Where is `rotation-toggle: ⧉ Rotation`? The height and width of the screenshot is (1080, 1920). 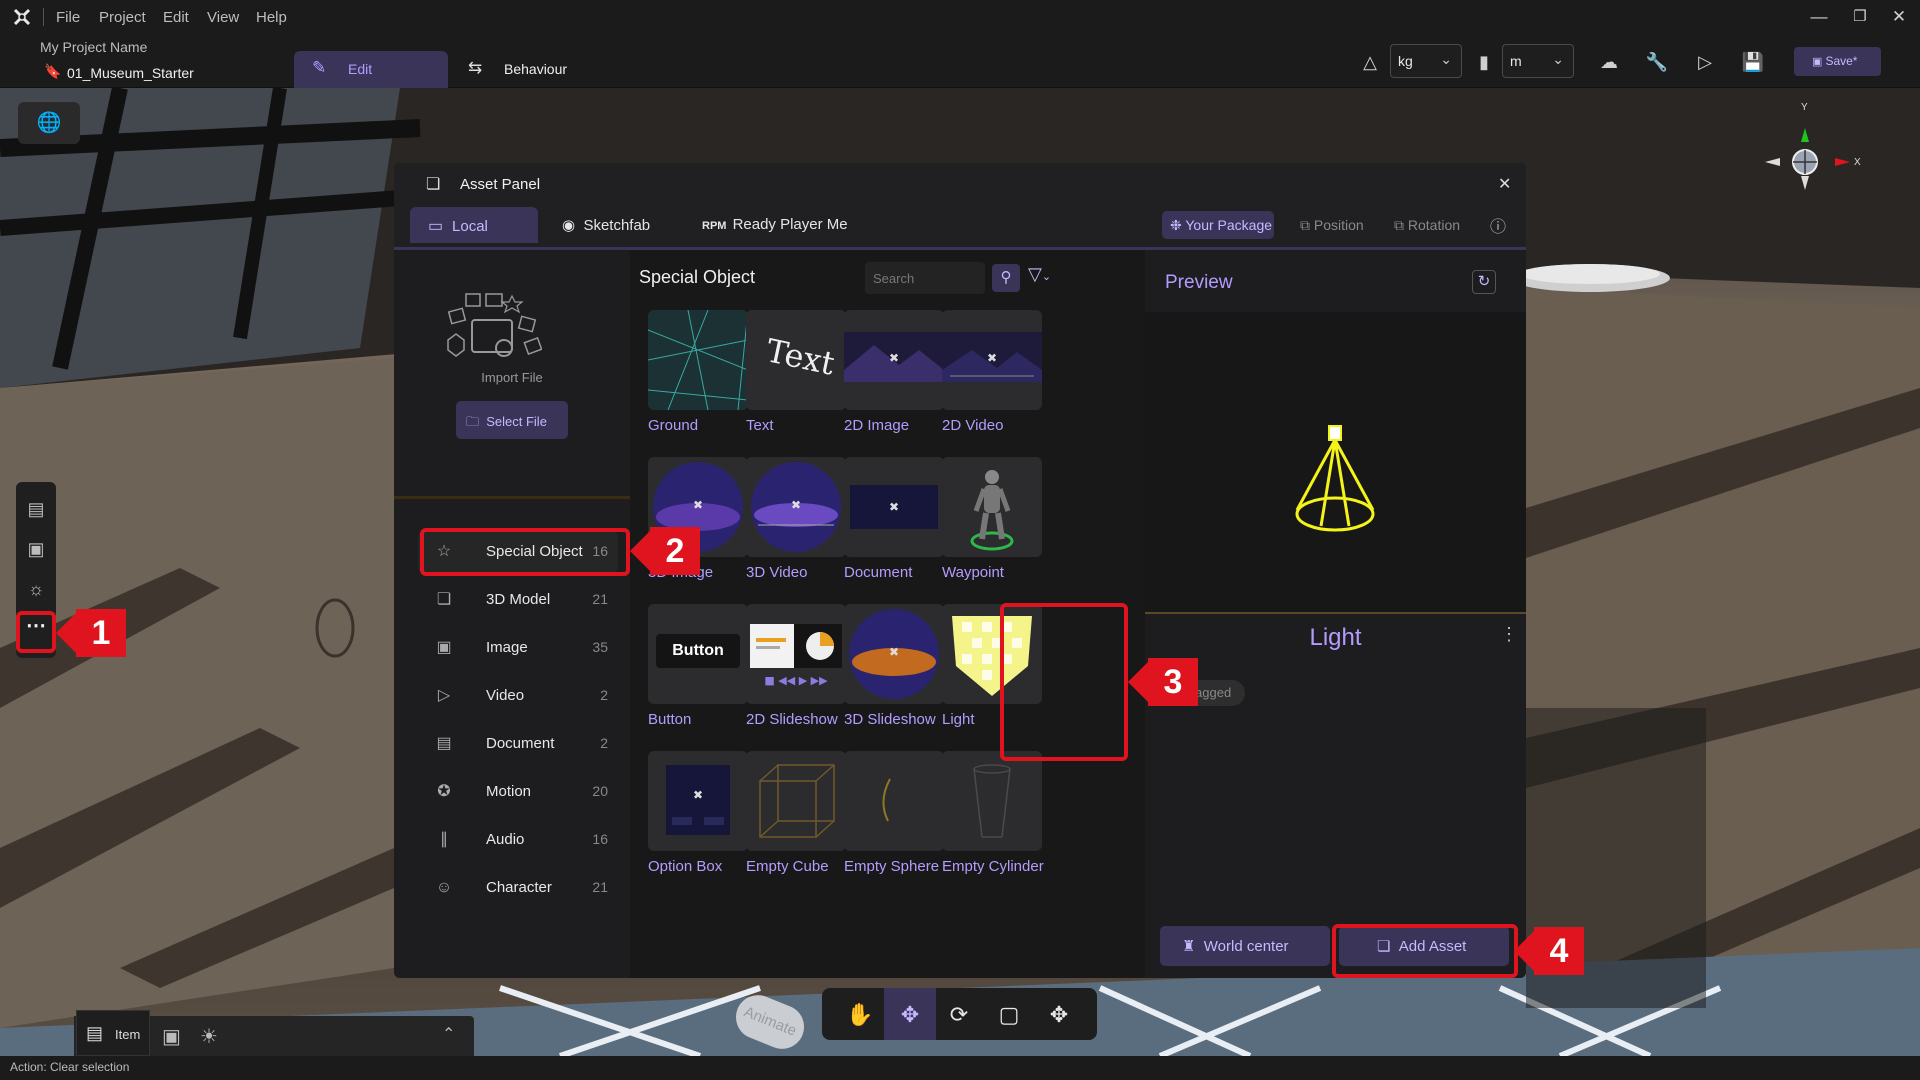
rotation-toggle: ⧉ Rotation is located at coordinates (1434, 225).